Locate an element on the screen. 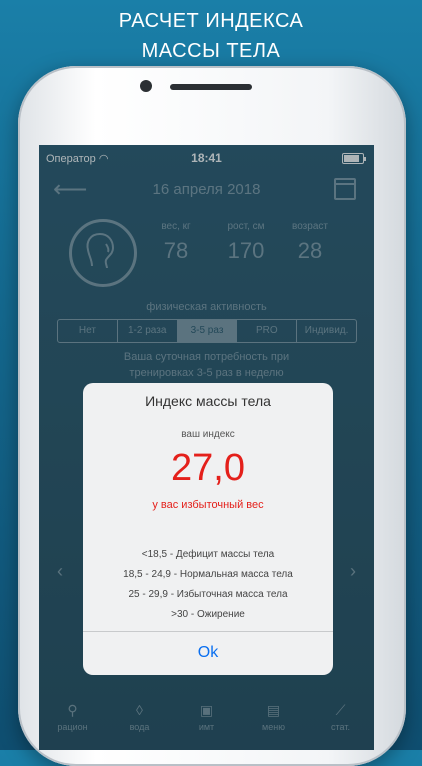 The height and width of the screenshot is (766, 422). bmi-range-item: 25 - 29,9 - Избыточная масса тела is located at coordinates (208, 594).